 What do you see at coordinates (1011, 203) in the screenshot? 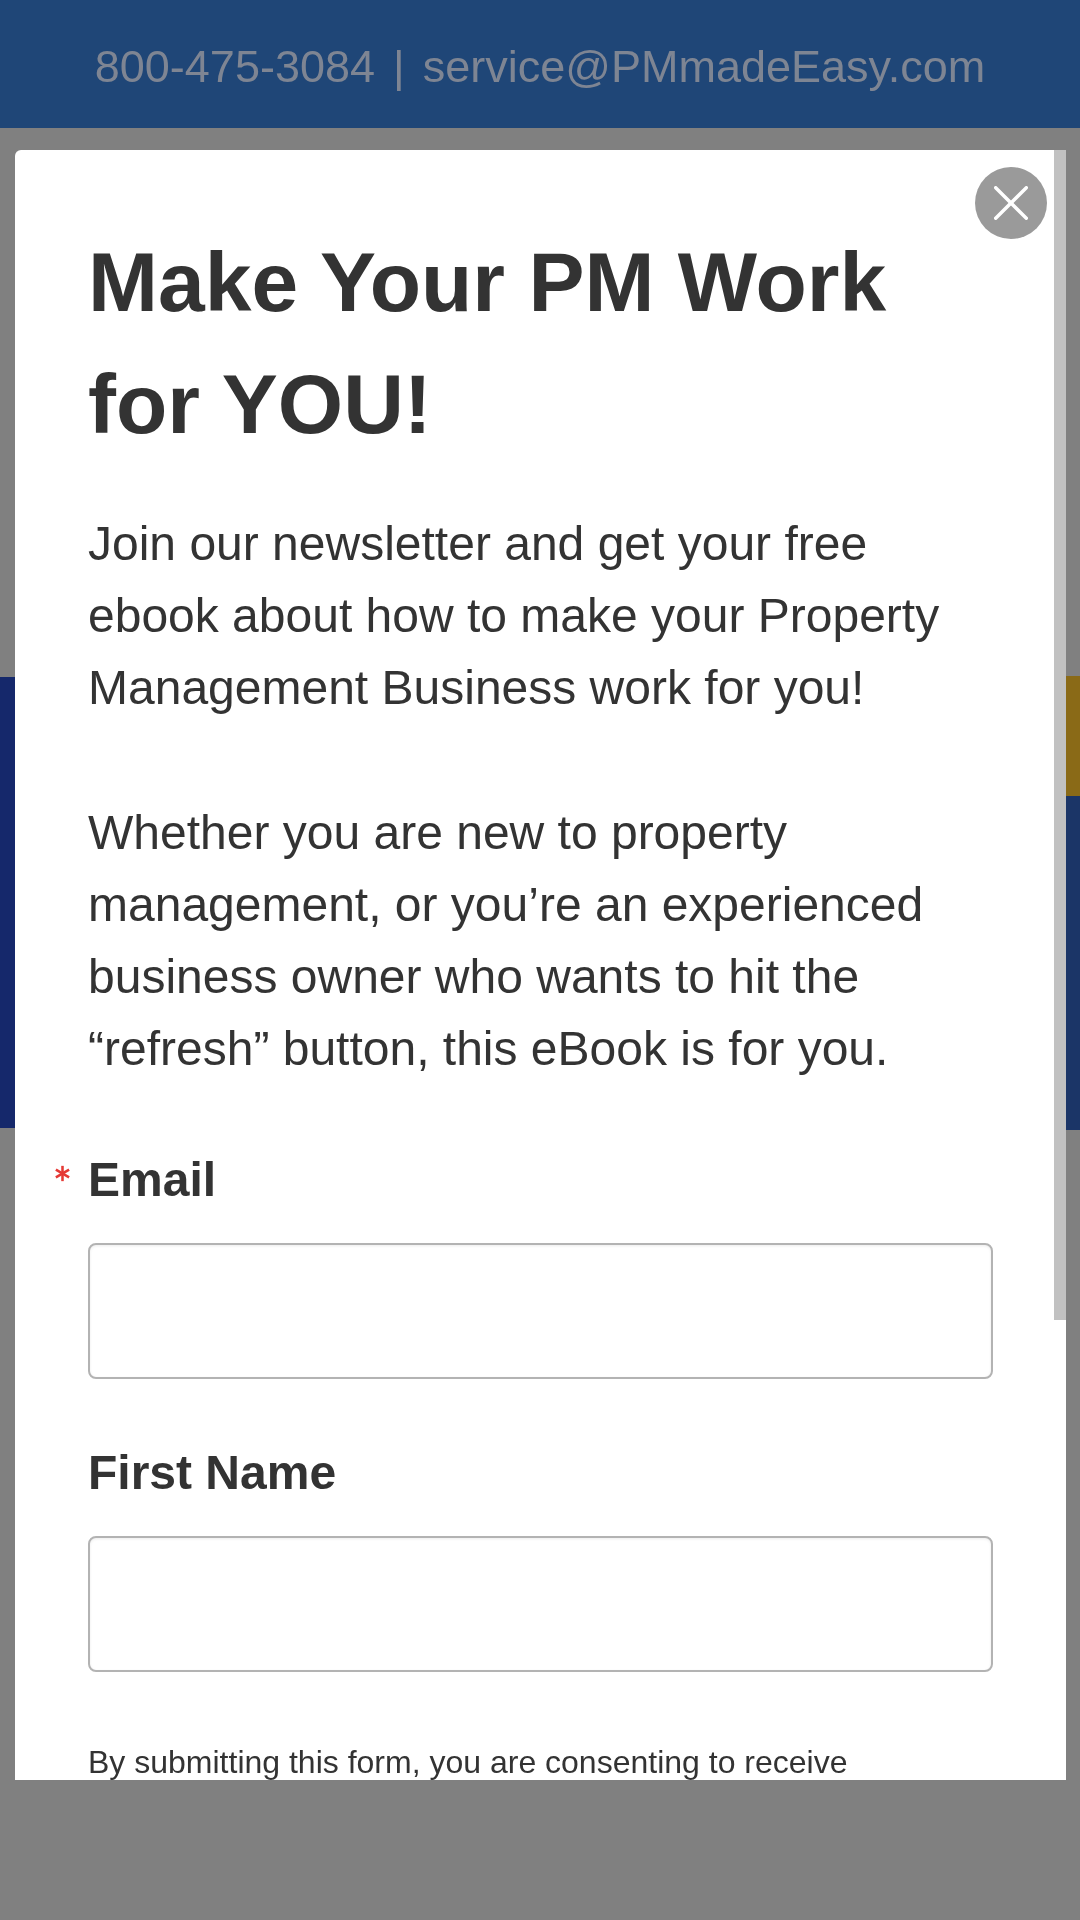
I see `close-icon` at bounding box center [1011, 203].